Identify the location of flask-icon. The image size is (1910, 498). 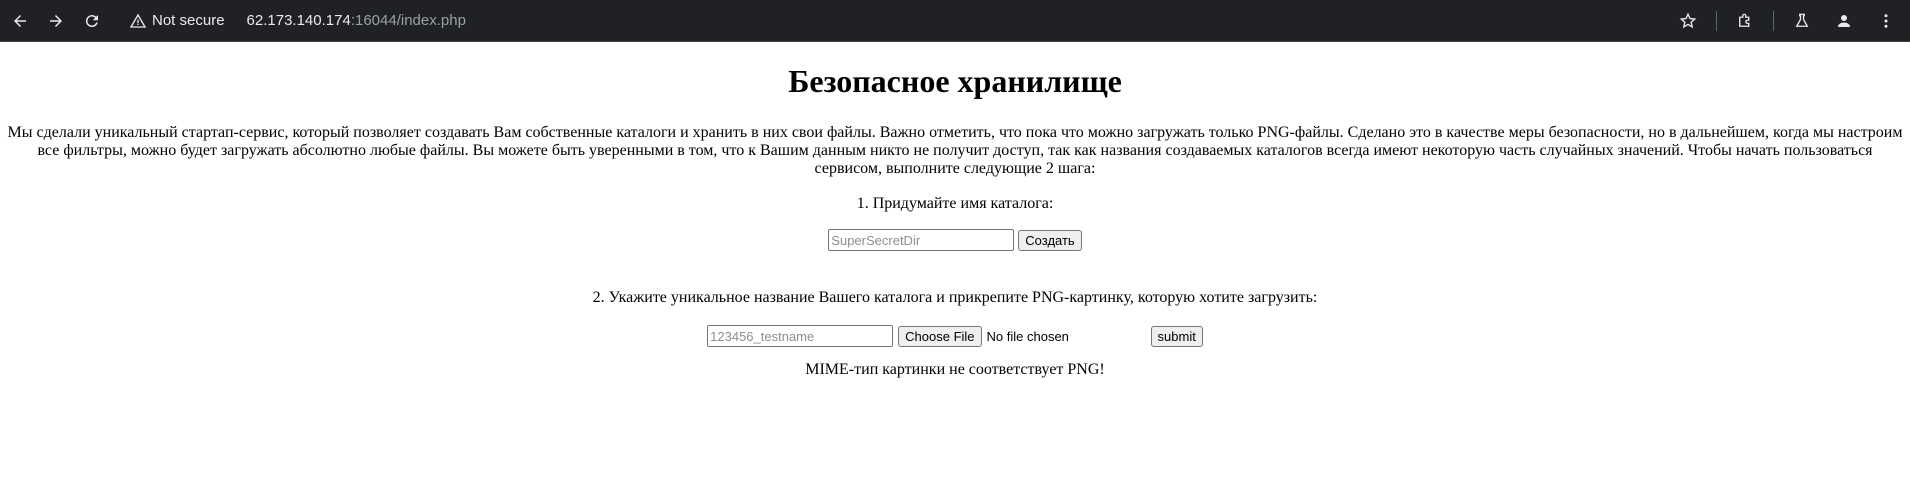
(1802, 20).